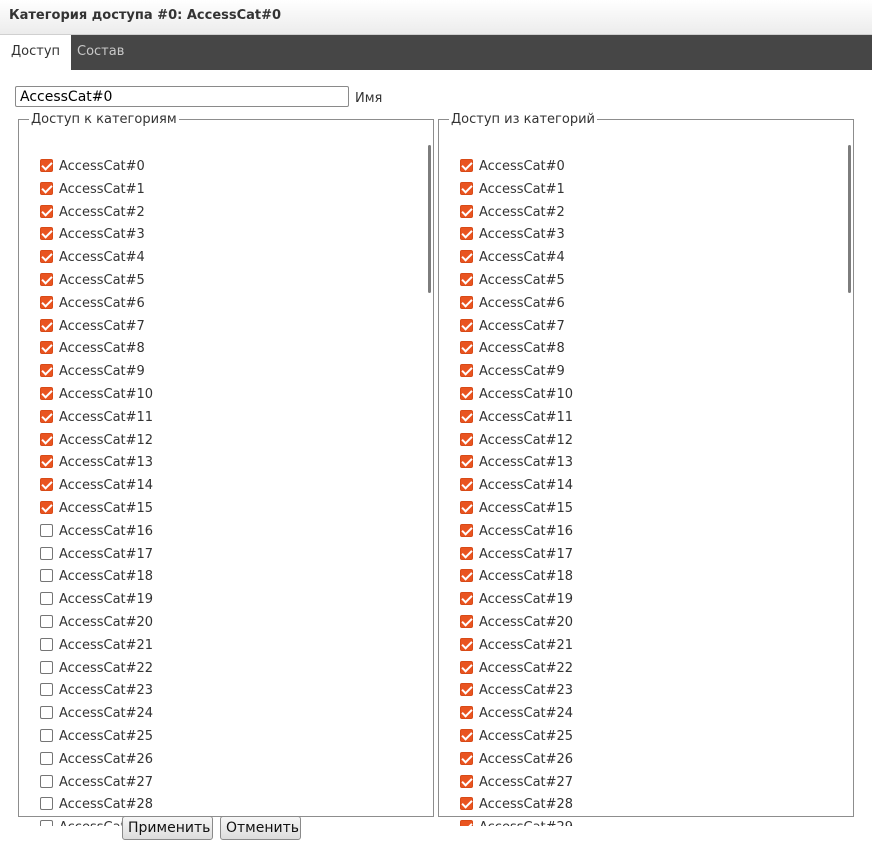 The width and height of the screenshot is (872, 859). What do you see at coordinates (36, 52) in the screenshot?
I see `tab-access: Доступ` at bounding box center [36, 52].